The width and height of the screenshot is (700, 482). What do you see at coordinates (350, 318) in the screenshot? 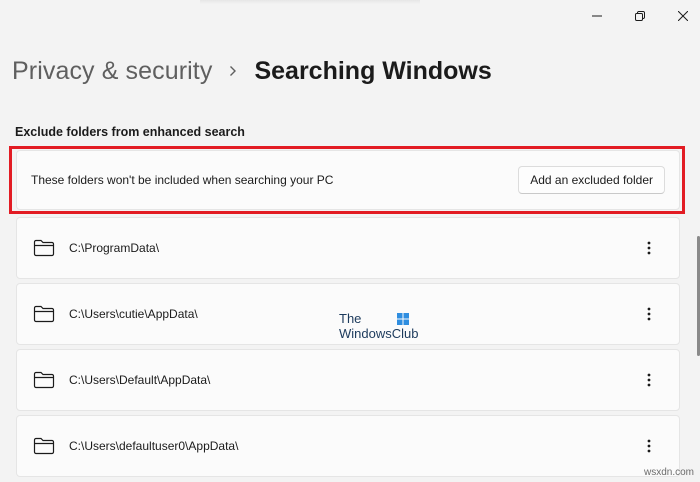
I see `watermark-line1: The` at bounding box center [350, 318].